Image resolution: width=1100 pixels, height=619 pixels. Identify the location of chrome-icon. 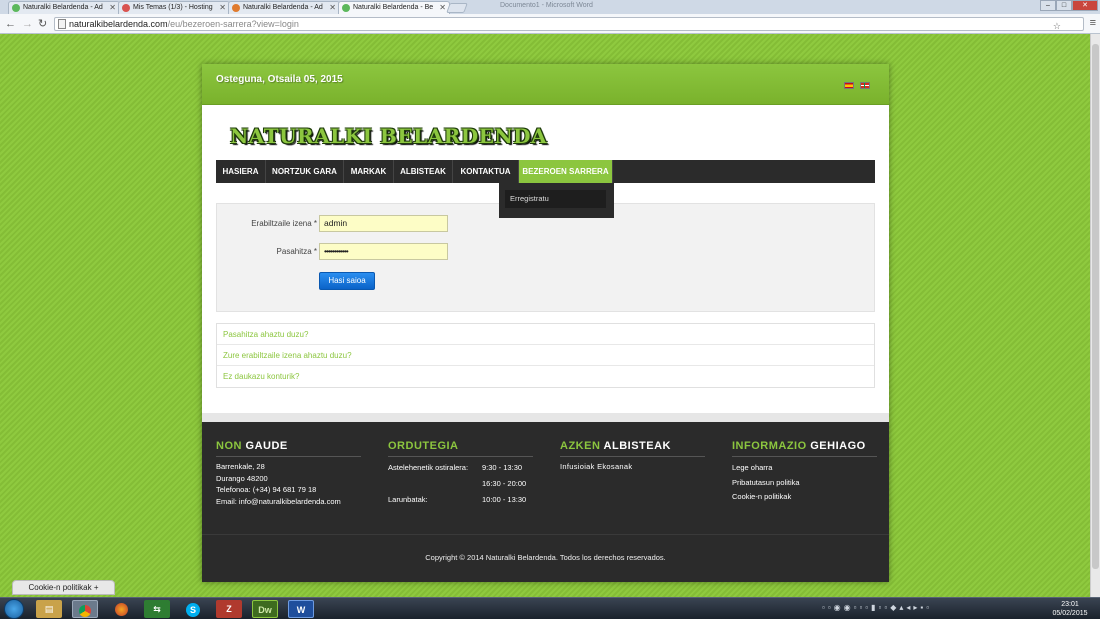
(85, 609).